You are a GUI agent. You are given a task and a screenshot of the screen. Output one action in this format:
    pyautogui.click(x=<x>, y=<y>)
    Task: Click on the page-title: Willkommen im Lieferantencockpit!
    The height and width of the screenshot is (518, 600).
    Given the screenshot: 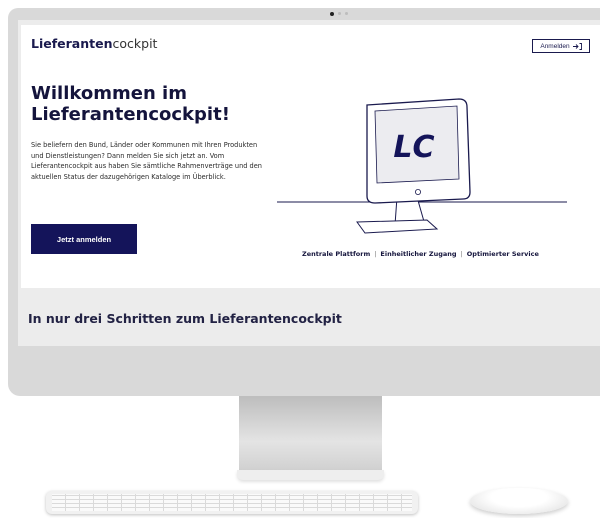 What is the action you would take?
    pyautogui.click(x=130, y=104)
    